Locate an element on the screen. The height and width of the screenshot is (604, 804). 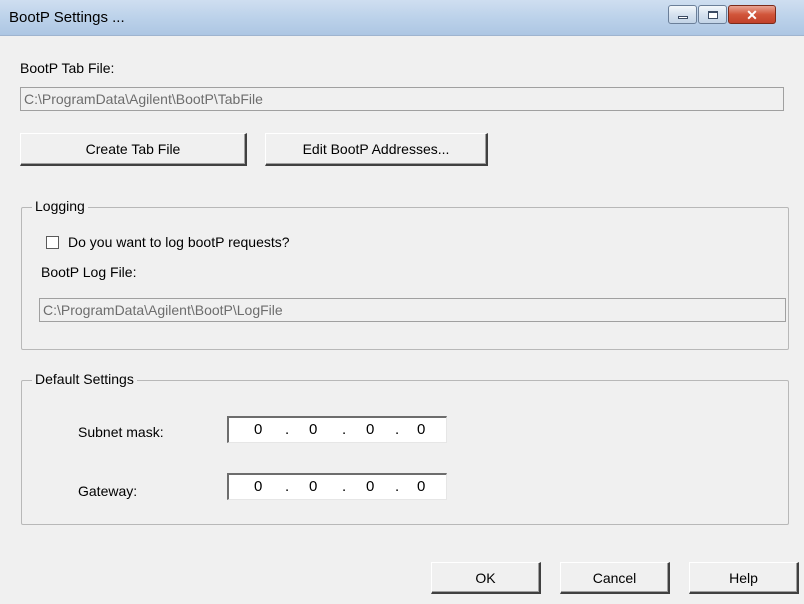
log-requests-checkbox is located at coordinates (52, 242).